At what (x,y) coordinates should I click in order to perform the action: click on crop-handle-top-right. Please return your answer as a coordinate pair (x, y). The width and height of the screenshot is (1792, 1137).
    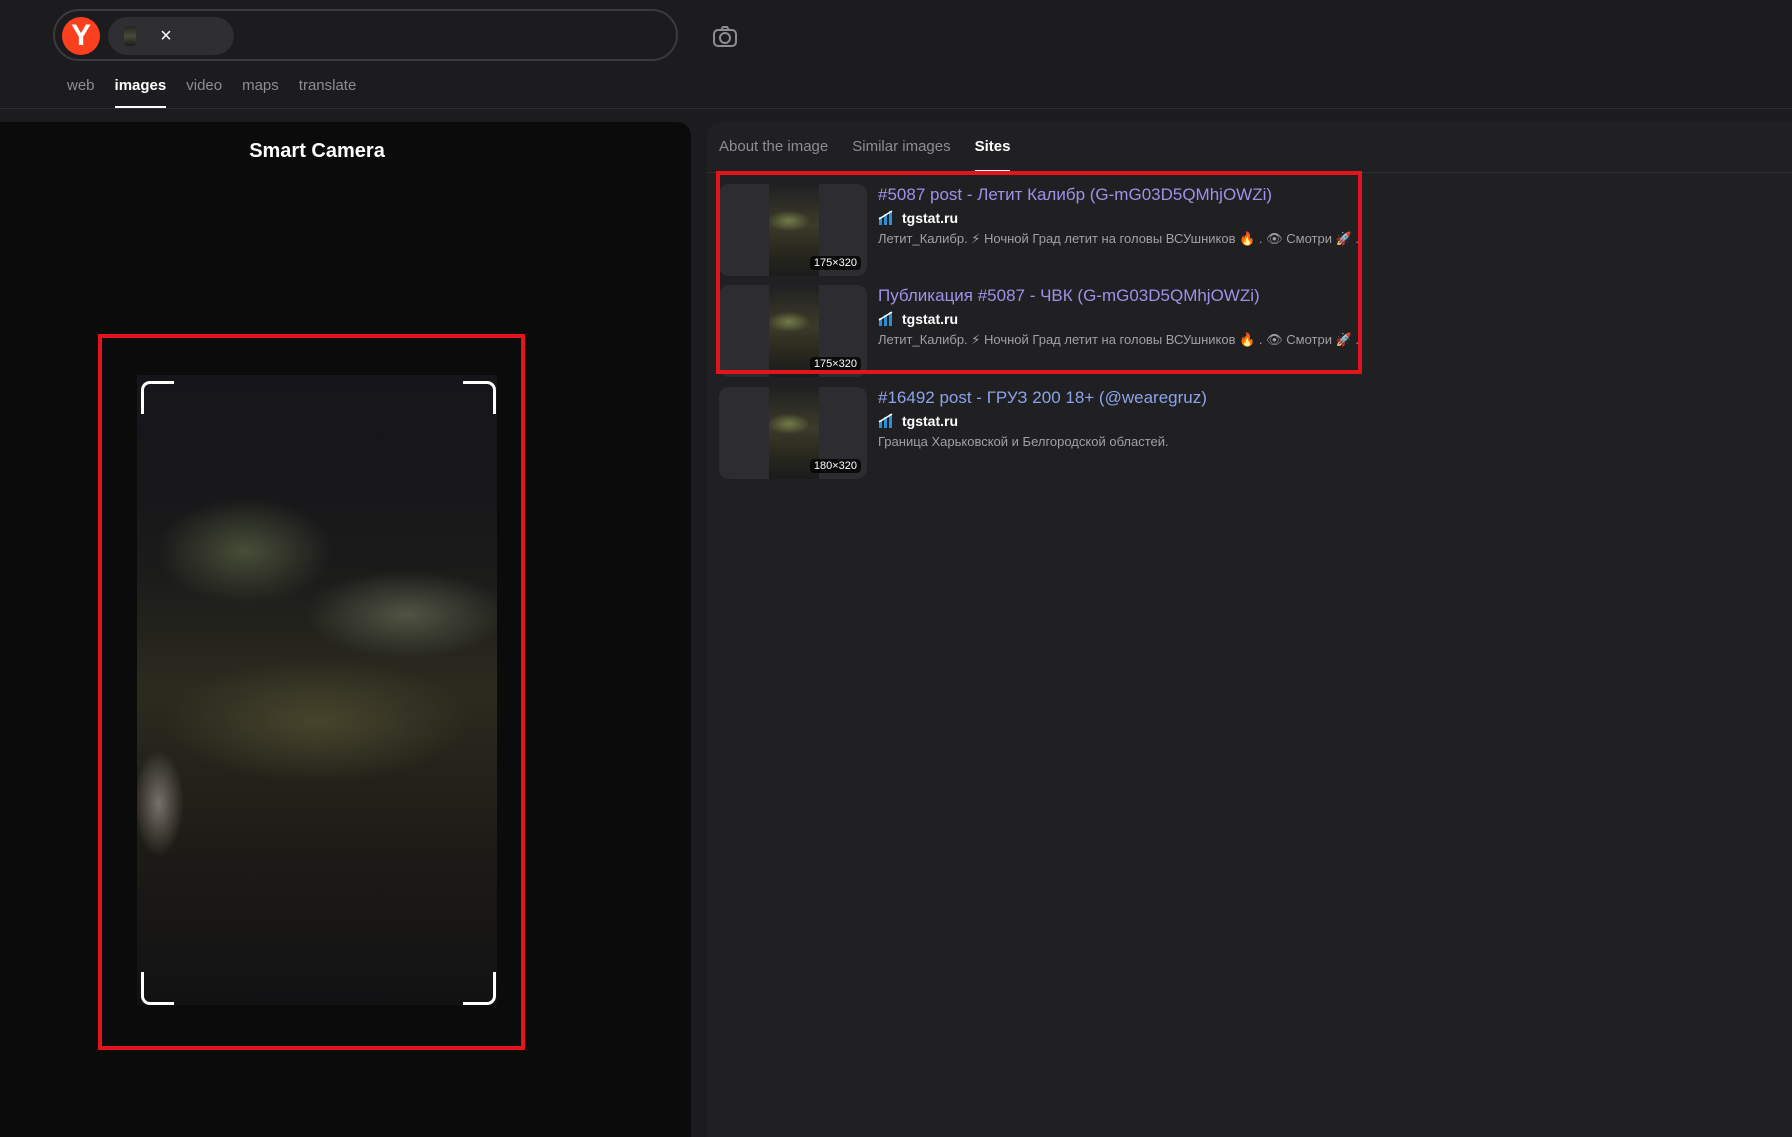
    Looking at the image, I should click on (479, 397).